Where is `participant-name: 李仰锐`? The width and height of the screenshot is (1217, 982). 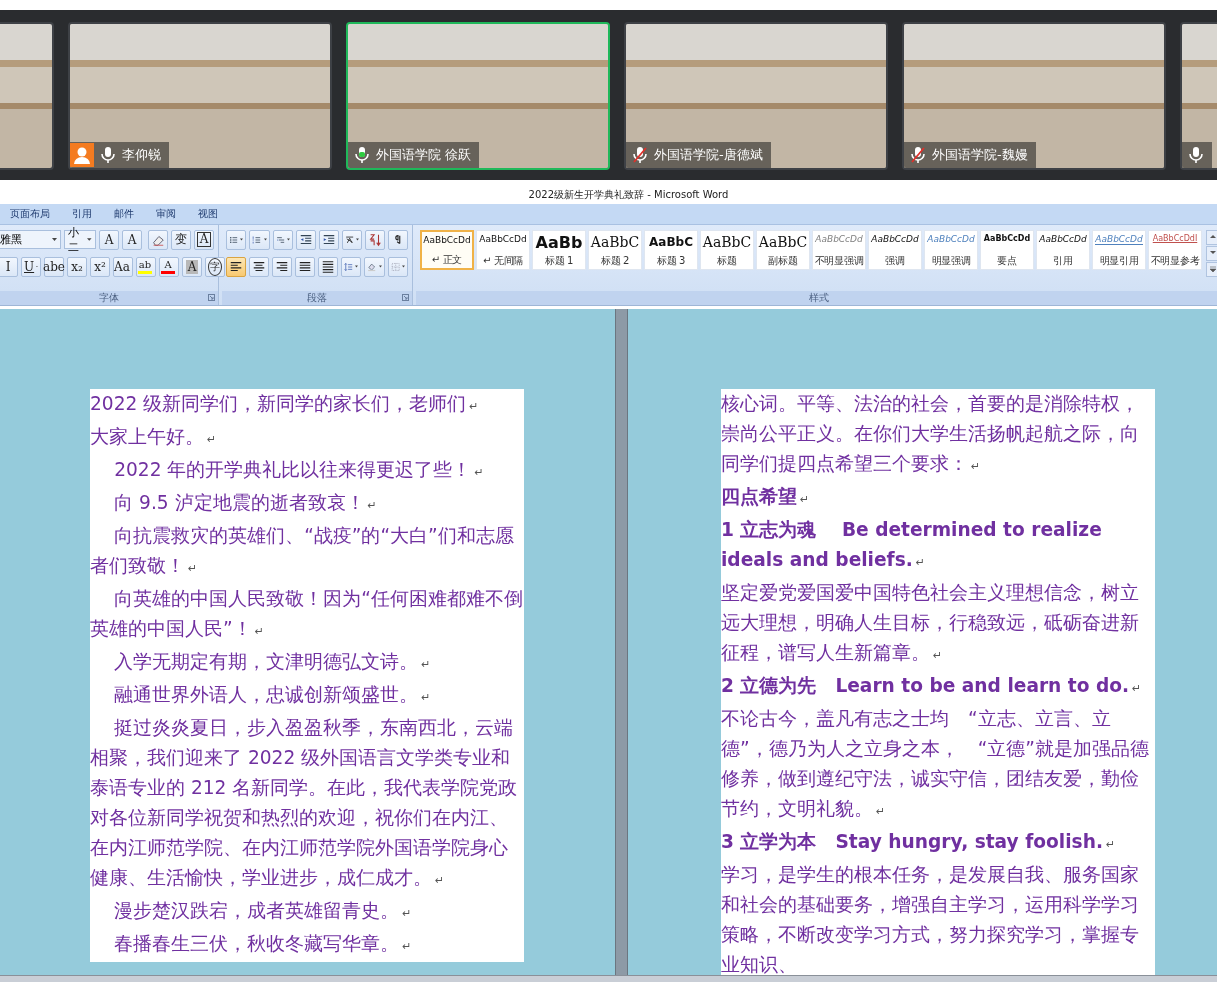
participant-name: 李仰锐 is located at coordinates (141, 155).